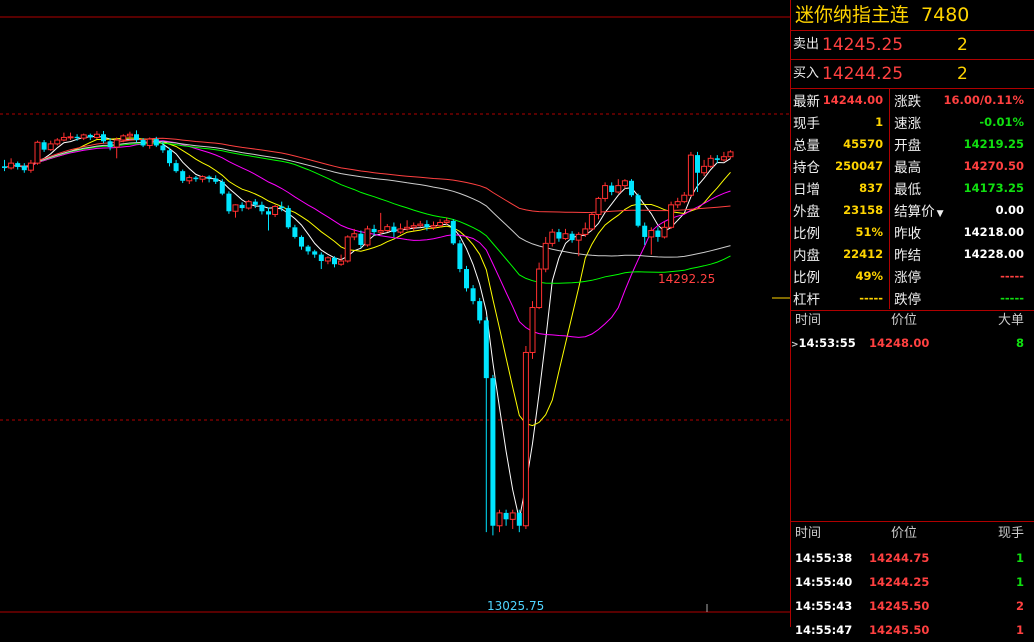 This screenshot has width=1034, height=642. Describe the element at coordinates (808, 533) in the screenshot. I see `header-time: 时间` at that location.